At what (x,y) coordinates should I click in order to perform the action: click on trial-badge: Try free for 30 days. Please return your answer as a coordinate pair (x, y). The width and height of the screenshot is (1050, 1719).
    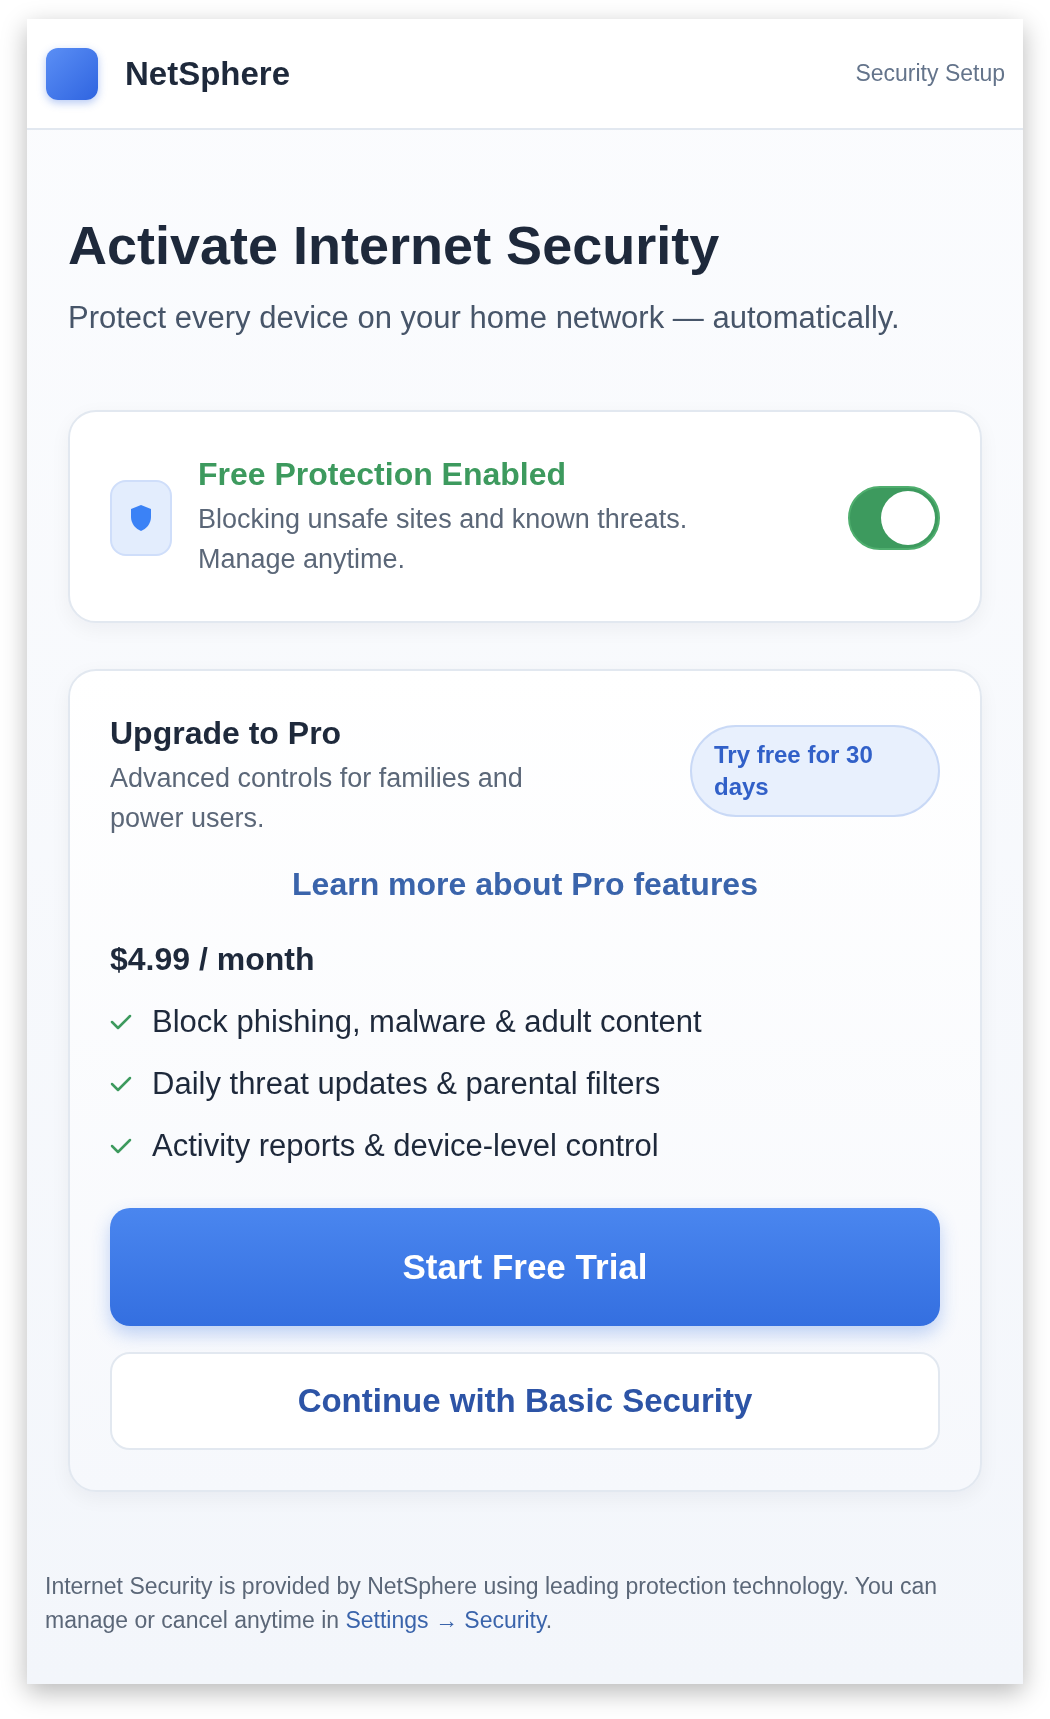
    Looking at the image, I should click on (815, 771).